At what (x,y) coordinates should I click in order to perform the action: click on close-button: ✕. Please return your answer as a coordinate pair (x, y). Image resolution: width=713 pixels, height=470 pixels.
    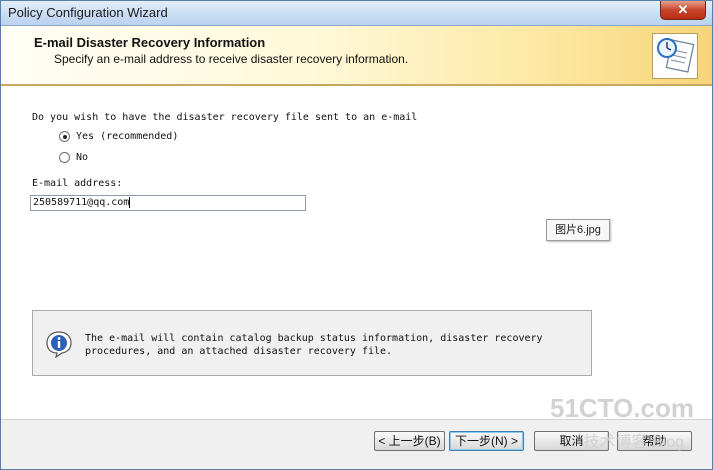
    Looking at the image, I should click on (683, 10).